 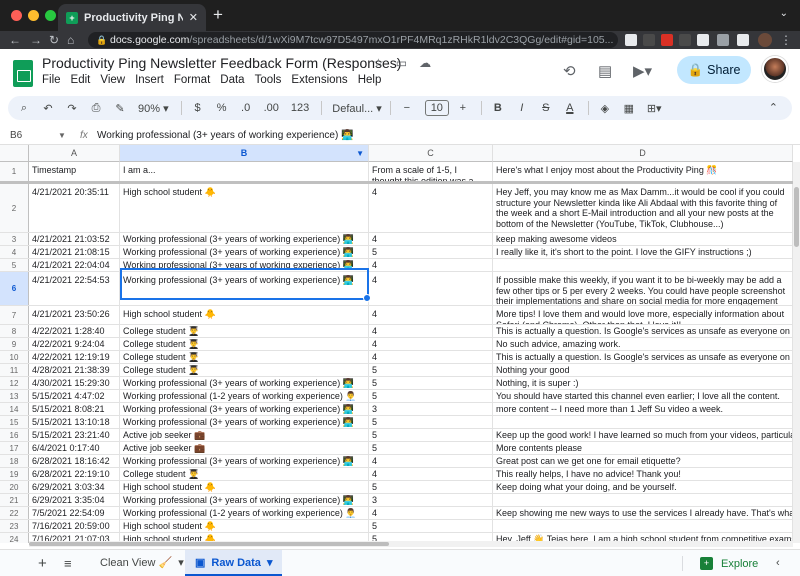 What do you see at coordinates (407, 108) in the screenshot?
I see `decrease-font-size-icon: −` at bounding box center [407, 108].